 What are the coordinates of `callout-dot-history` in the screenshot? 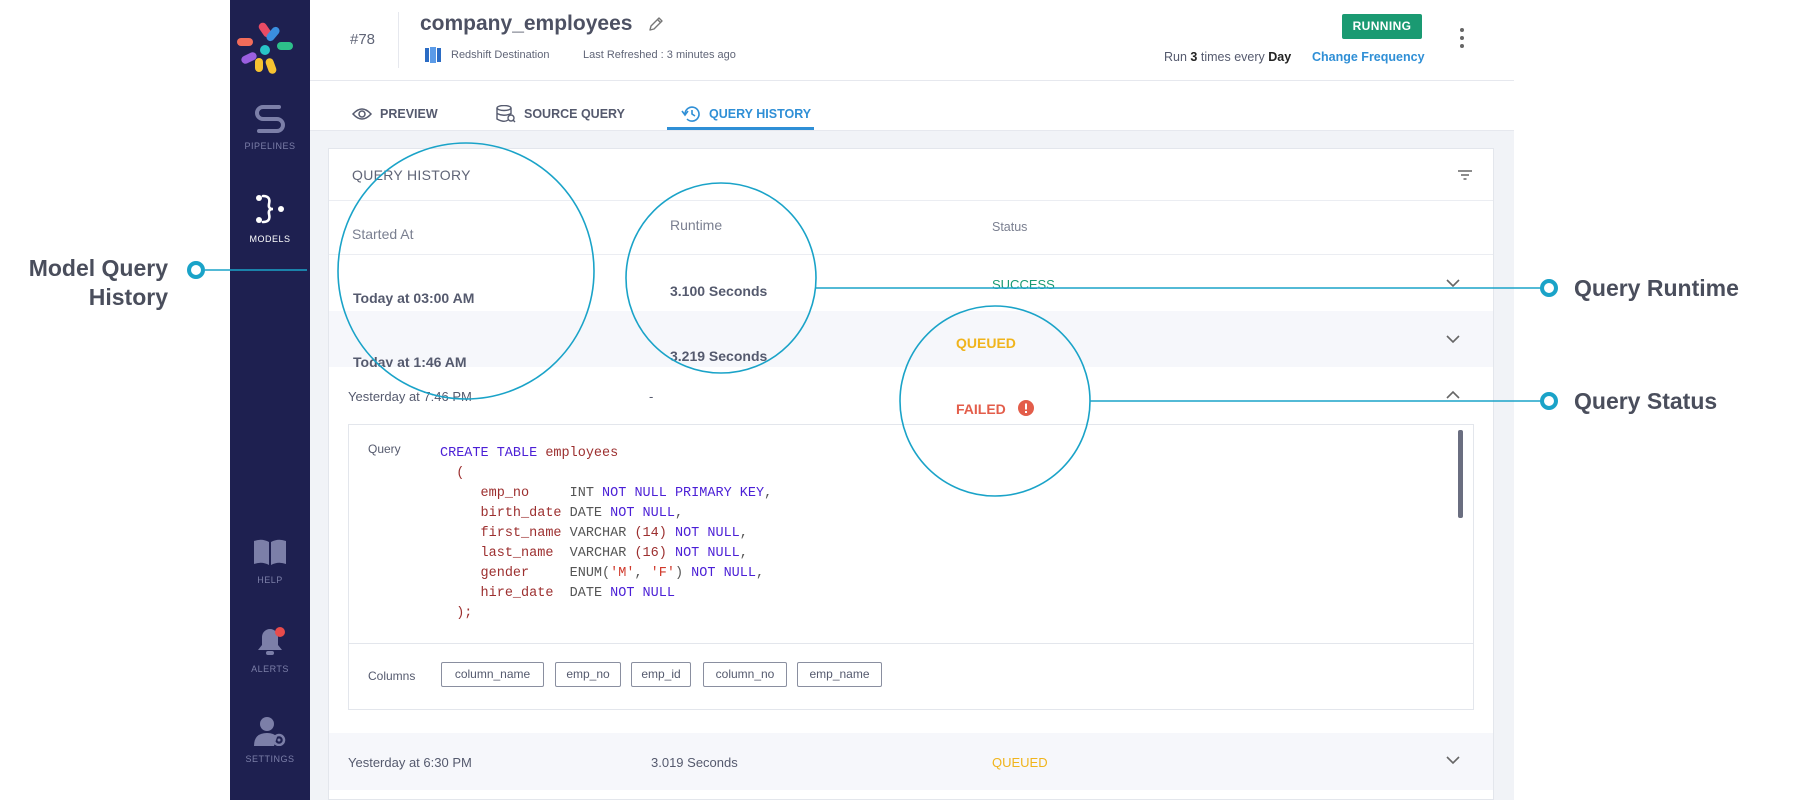 It's located at (196, 270).